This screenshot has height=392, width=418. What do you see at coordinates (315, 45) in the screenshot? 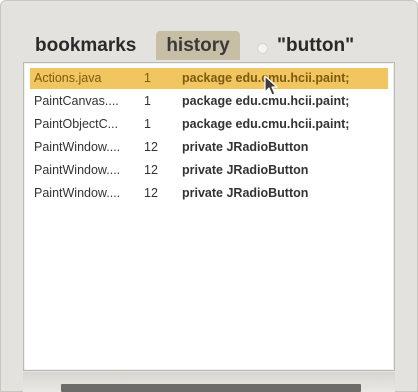
I see `tab-button: "button"` at bounding box center [315, 45].